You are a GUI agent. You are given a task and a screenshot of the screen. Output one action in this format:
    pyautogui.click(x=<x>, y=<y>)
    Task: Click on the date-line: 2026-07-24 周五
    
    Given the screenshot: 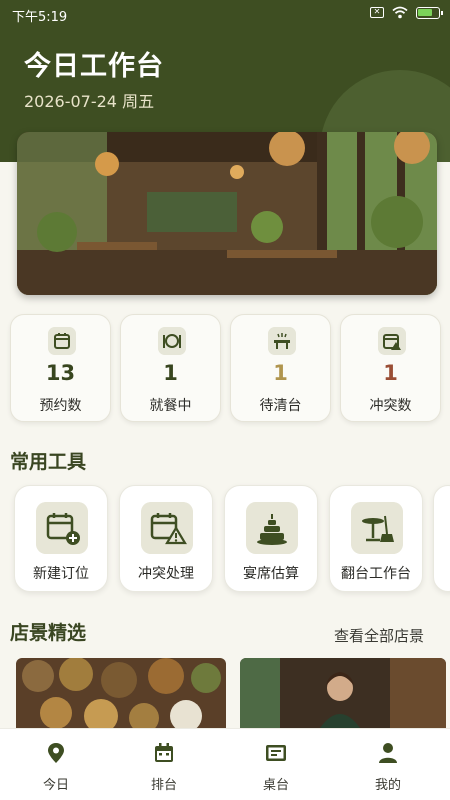 What is the action you would take?
    pyautogui.click(x=89, y=101)
    